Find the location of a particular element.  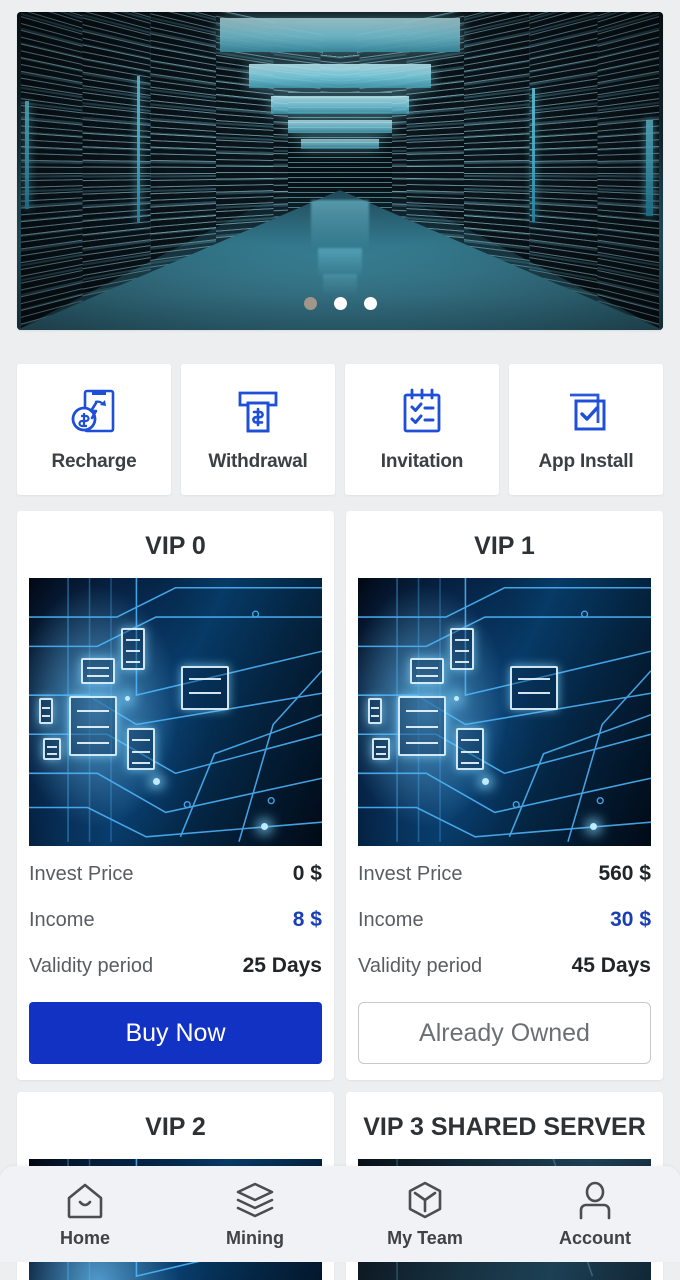

vip-income-row: Income 30 $ is located at coordinates (504, 915).